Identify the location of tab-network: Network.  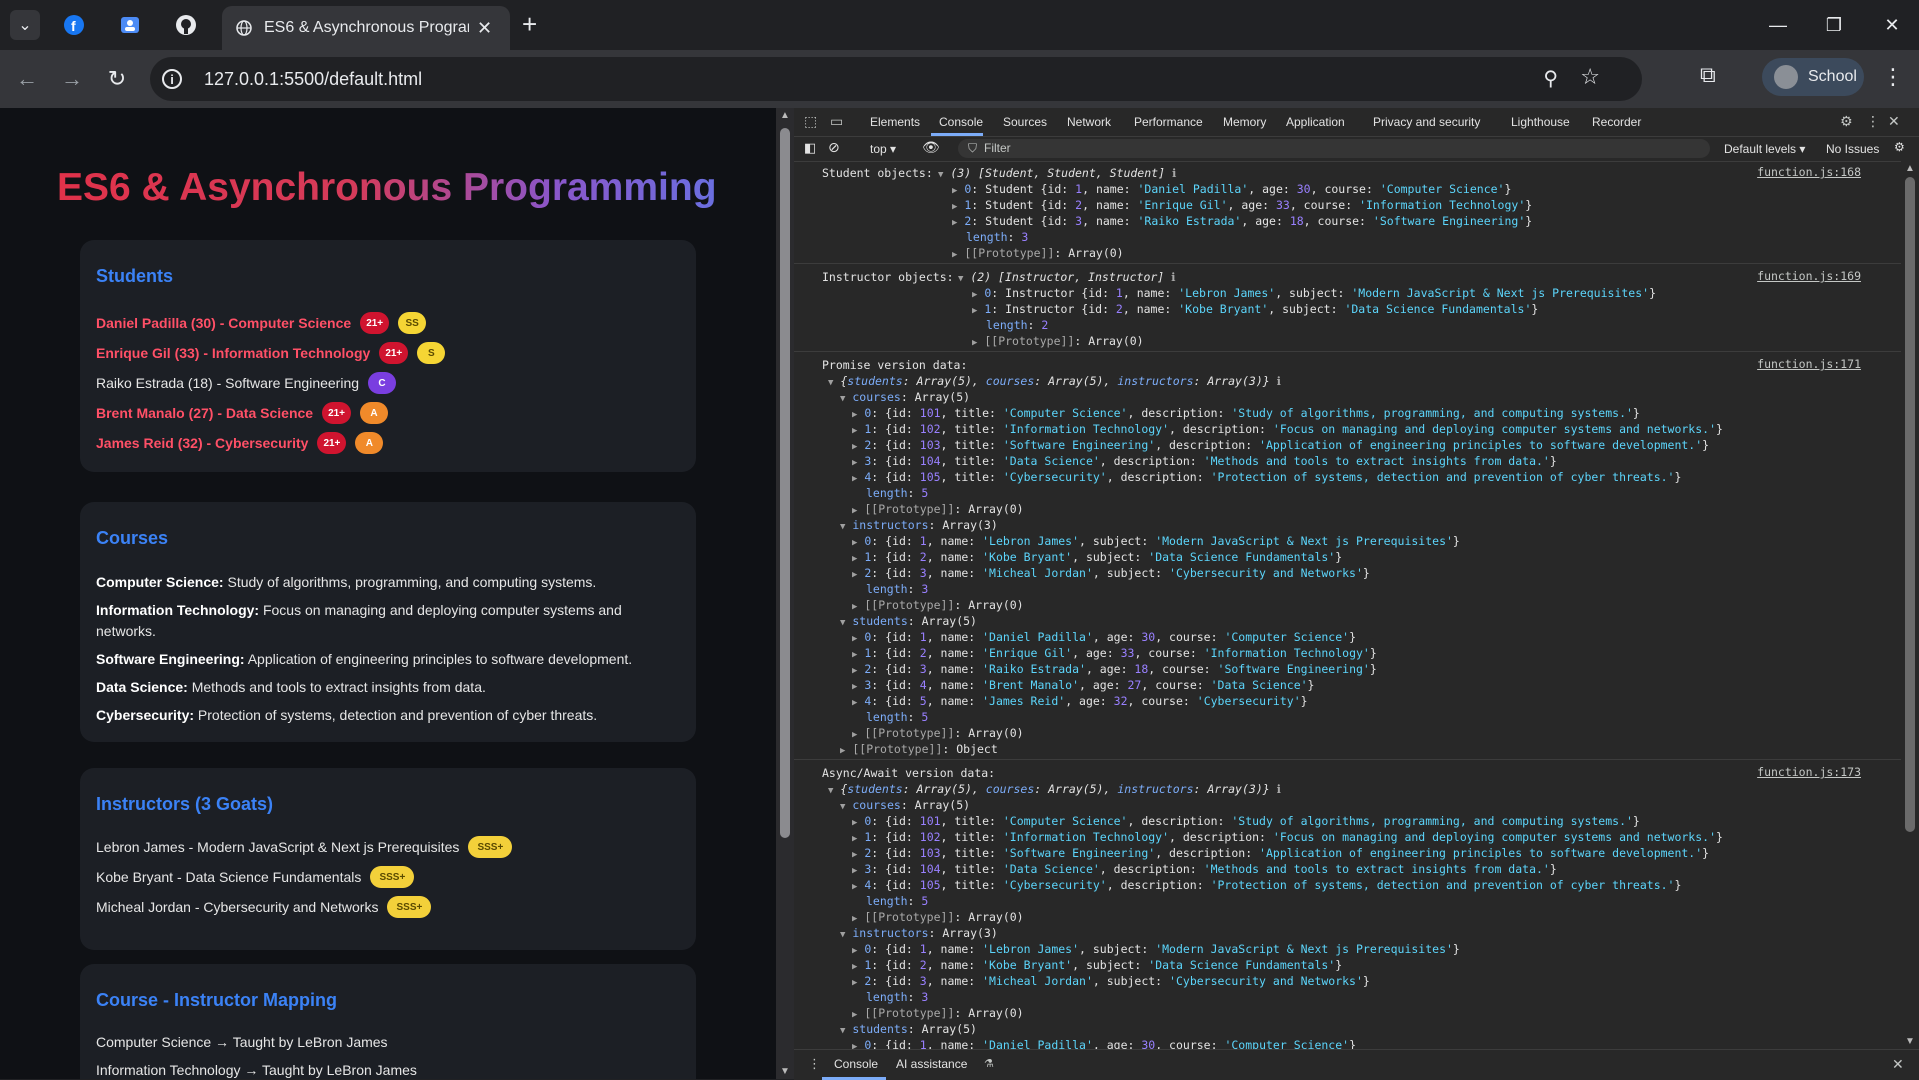
(1089, 122).